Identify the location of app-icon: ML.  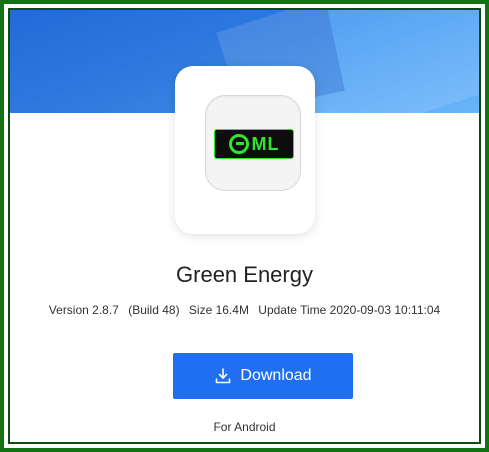
(253, 143).